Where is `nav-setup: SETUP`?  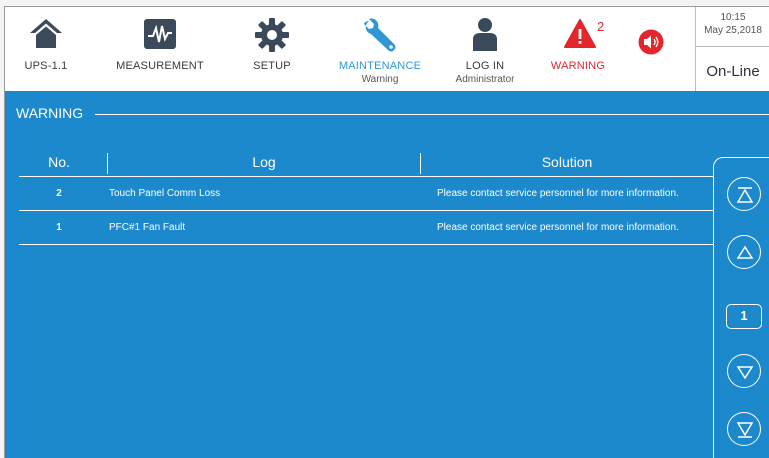 nav-setup: SETUP is located at coordinates (272, 49).